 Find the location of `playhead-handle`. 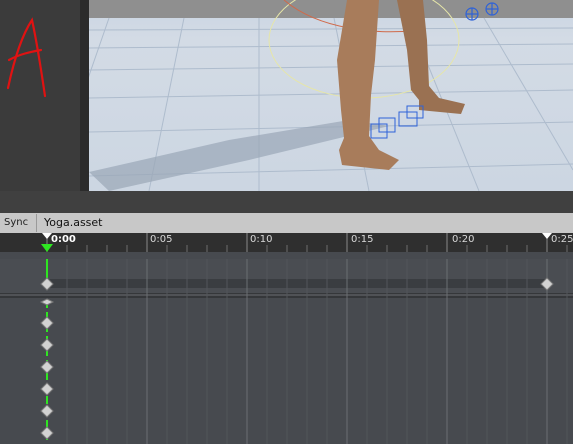

playhead-handle is located at coordinates (47, 248).